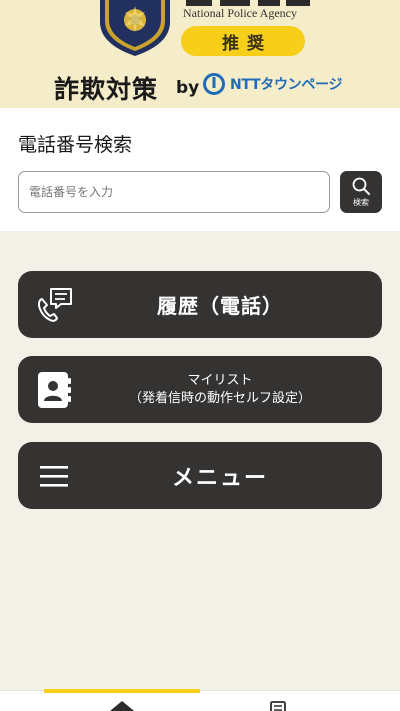 The width and height of the screenshot is (400, 711). I want to click on contact-book-icon, so click(54, 390).